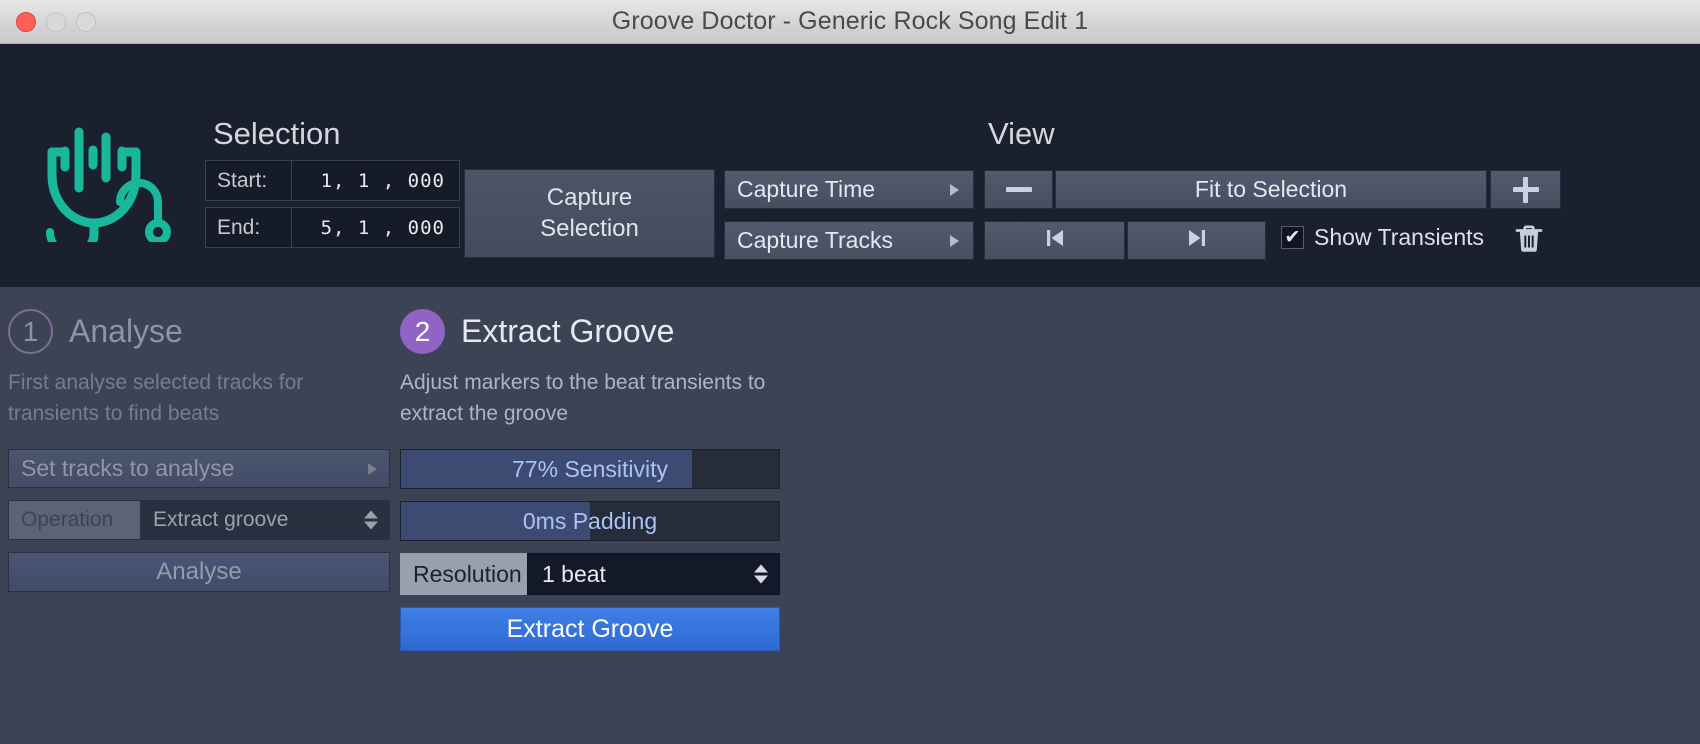 This screenshot has height=744, width=1700. I want to click on selection-end-row: End: 5, 1 , 000, so click(332, 227).